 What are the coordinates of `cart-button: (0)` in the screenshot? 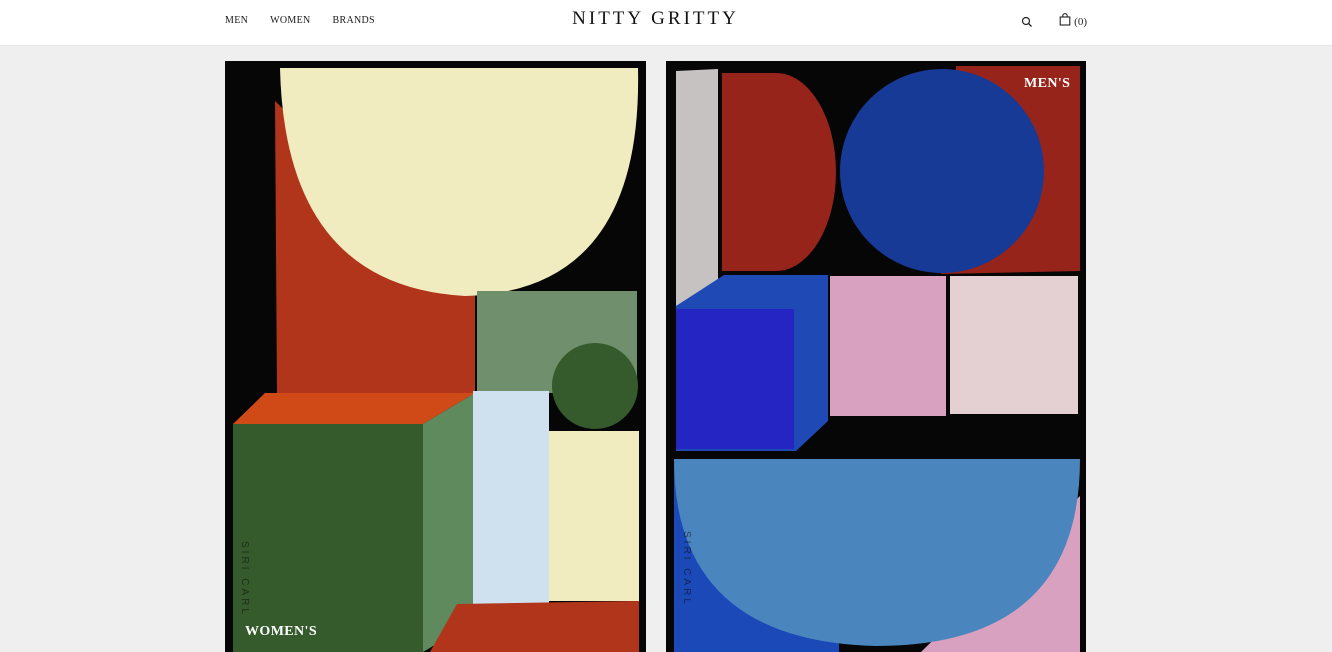 It's located at (1073, 22).